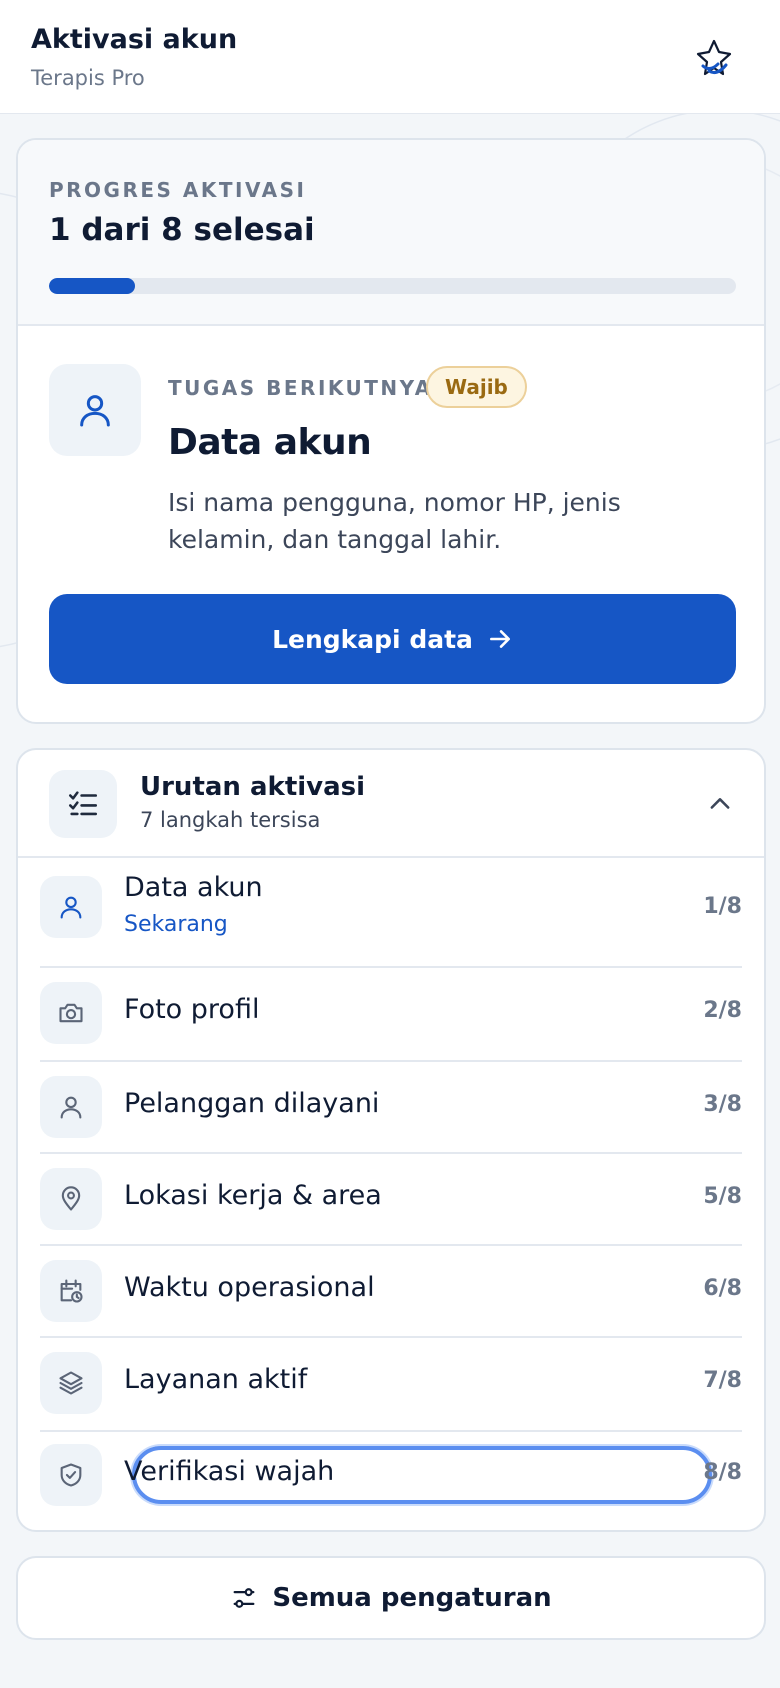 The width and height of the screenshot is (780, 1688). I want to click on step-label: Lokasi kerja & area, so click(253, 1195).